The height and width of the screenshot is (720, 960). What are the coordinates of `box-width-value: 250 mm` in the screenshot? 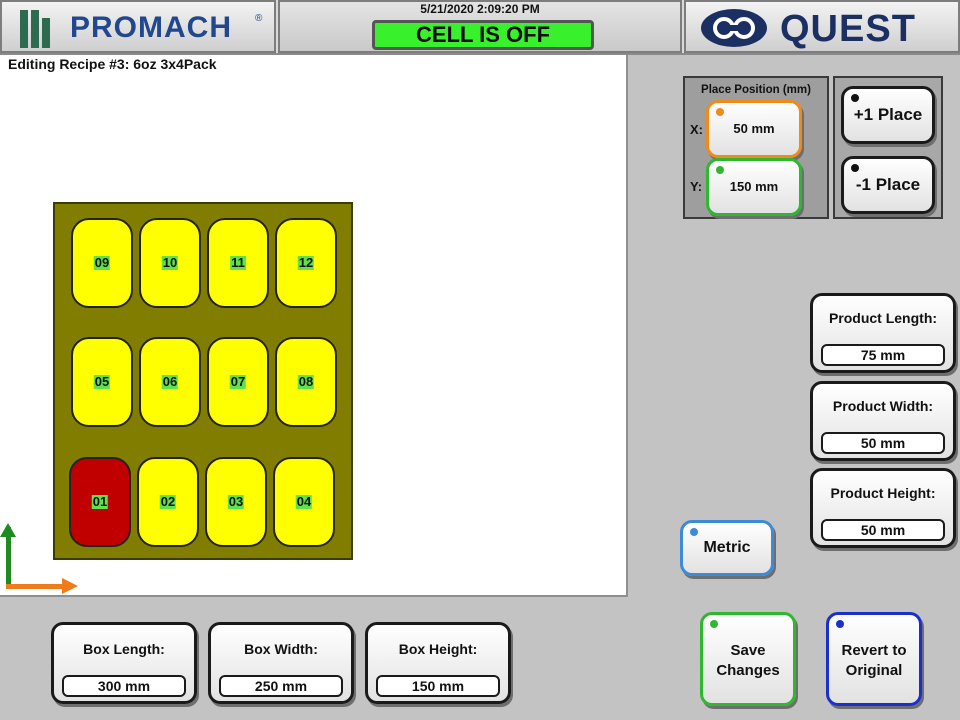 It's located at (281, 686).